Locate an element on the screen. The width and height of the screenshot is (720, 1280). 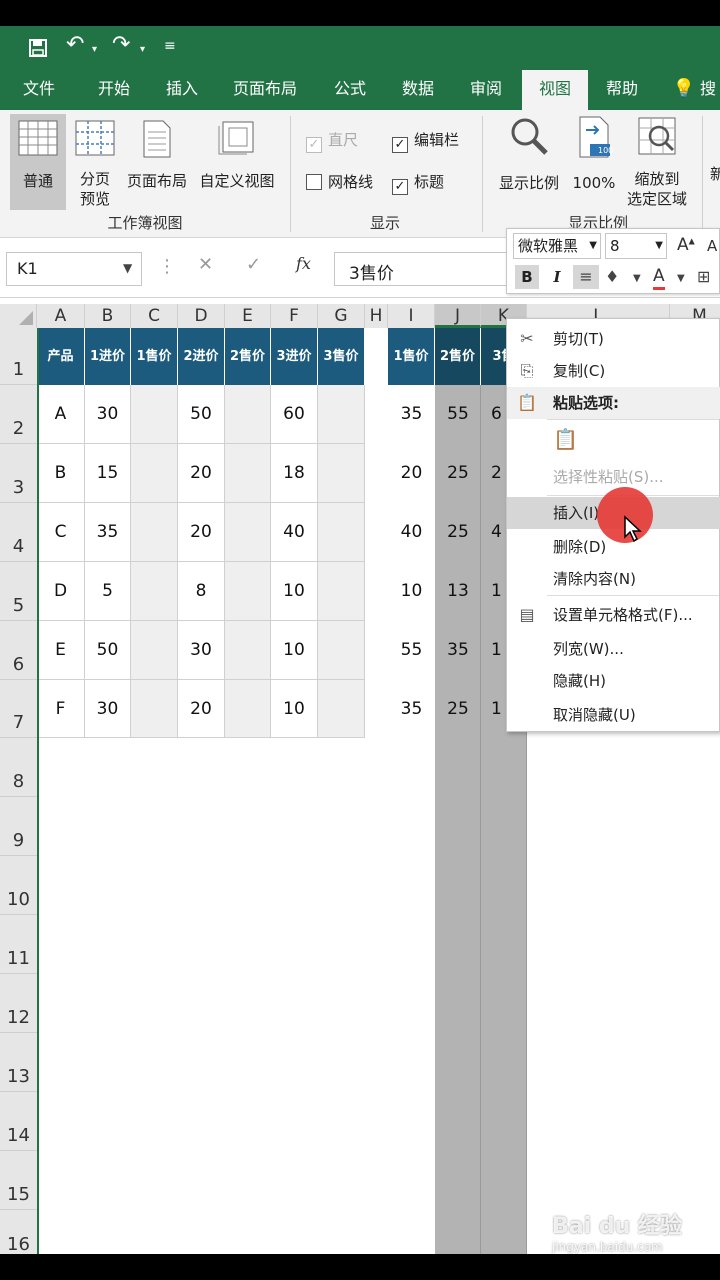
select-all-corner is located at coordinates (18, 316).